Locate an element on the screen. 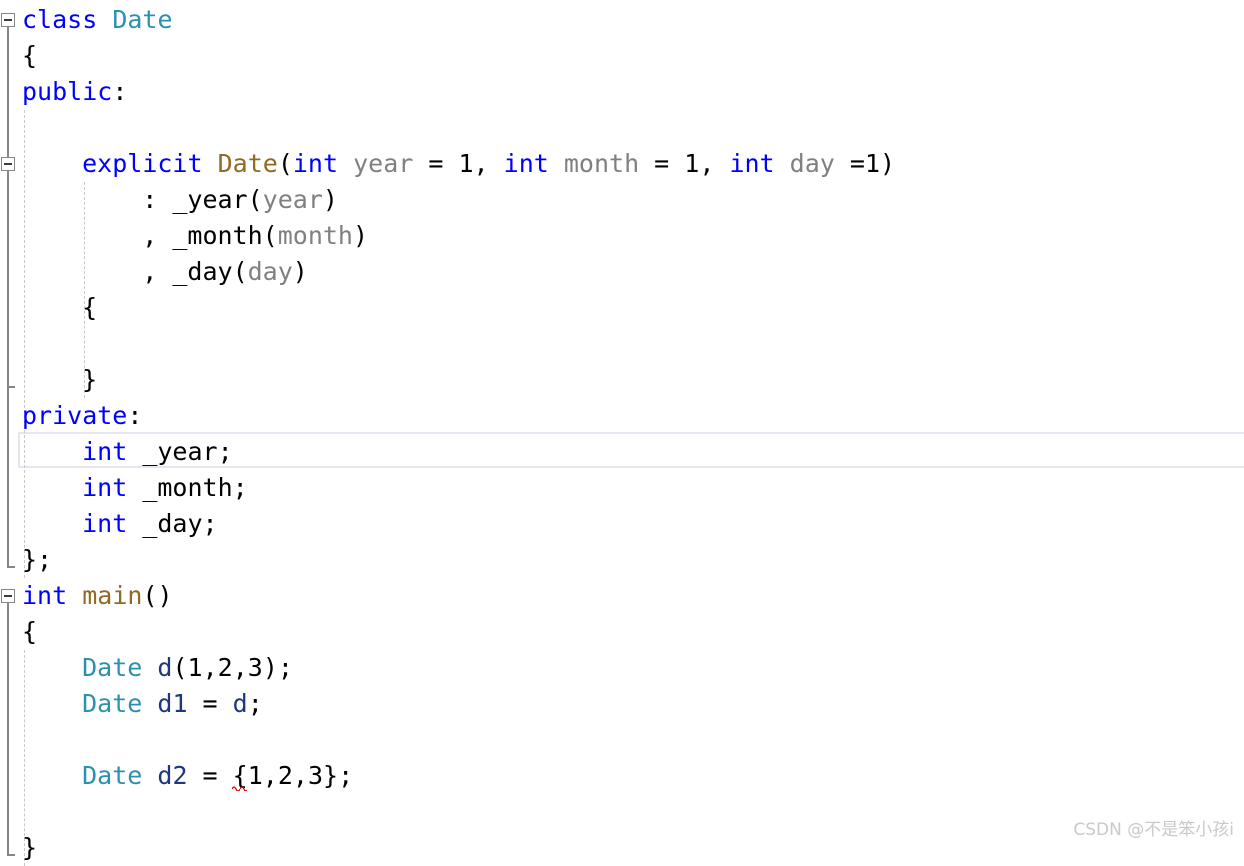 This screenshot has height=866, width=1244. code-line: public: is located at coordinates (74, 92).